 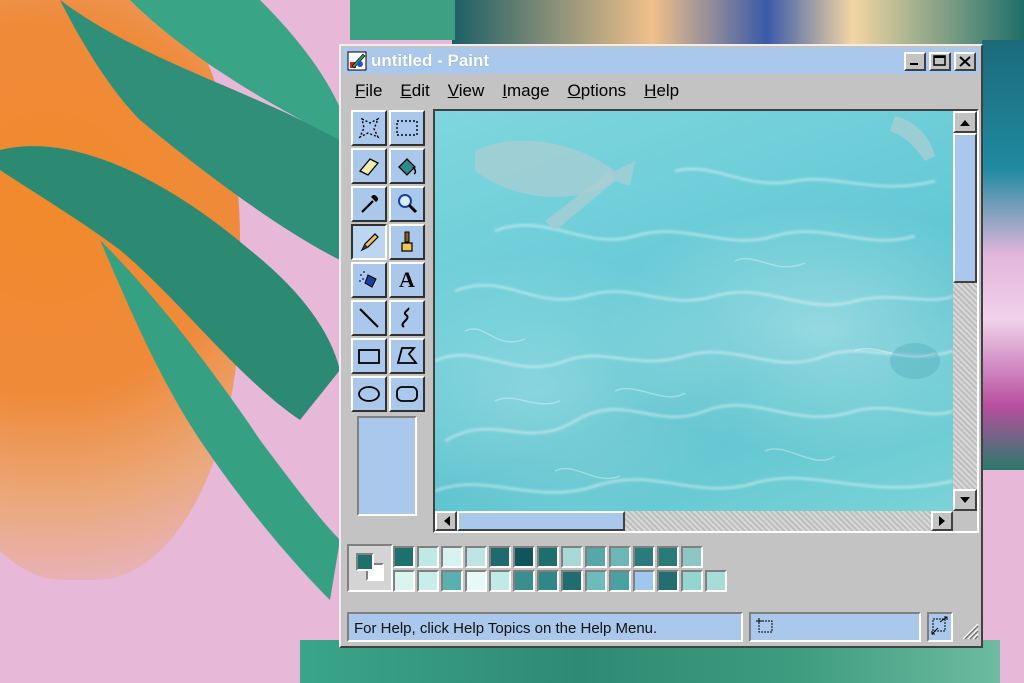 I want to click on arrow-right-icon, so click(x=941, y=521).